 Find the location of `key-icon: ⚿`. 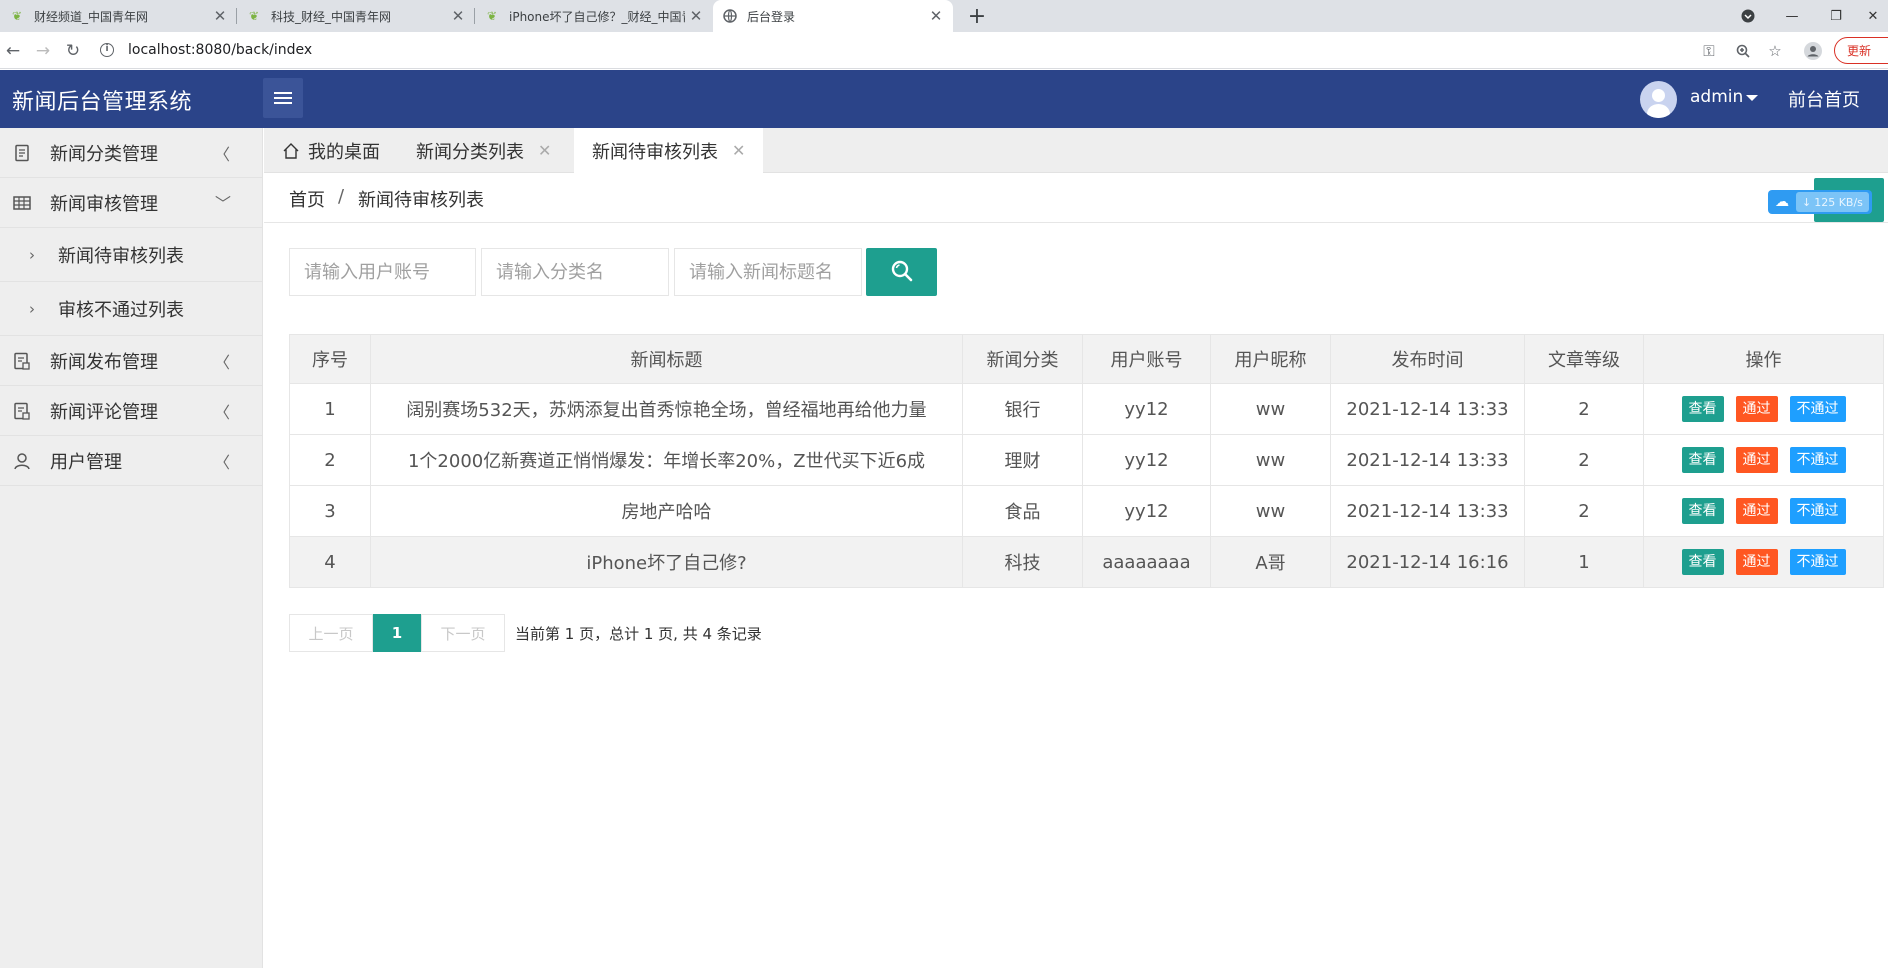

key-icon: ⚿ is located at coordinates (1709, 51).